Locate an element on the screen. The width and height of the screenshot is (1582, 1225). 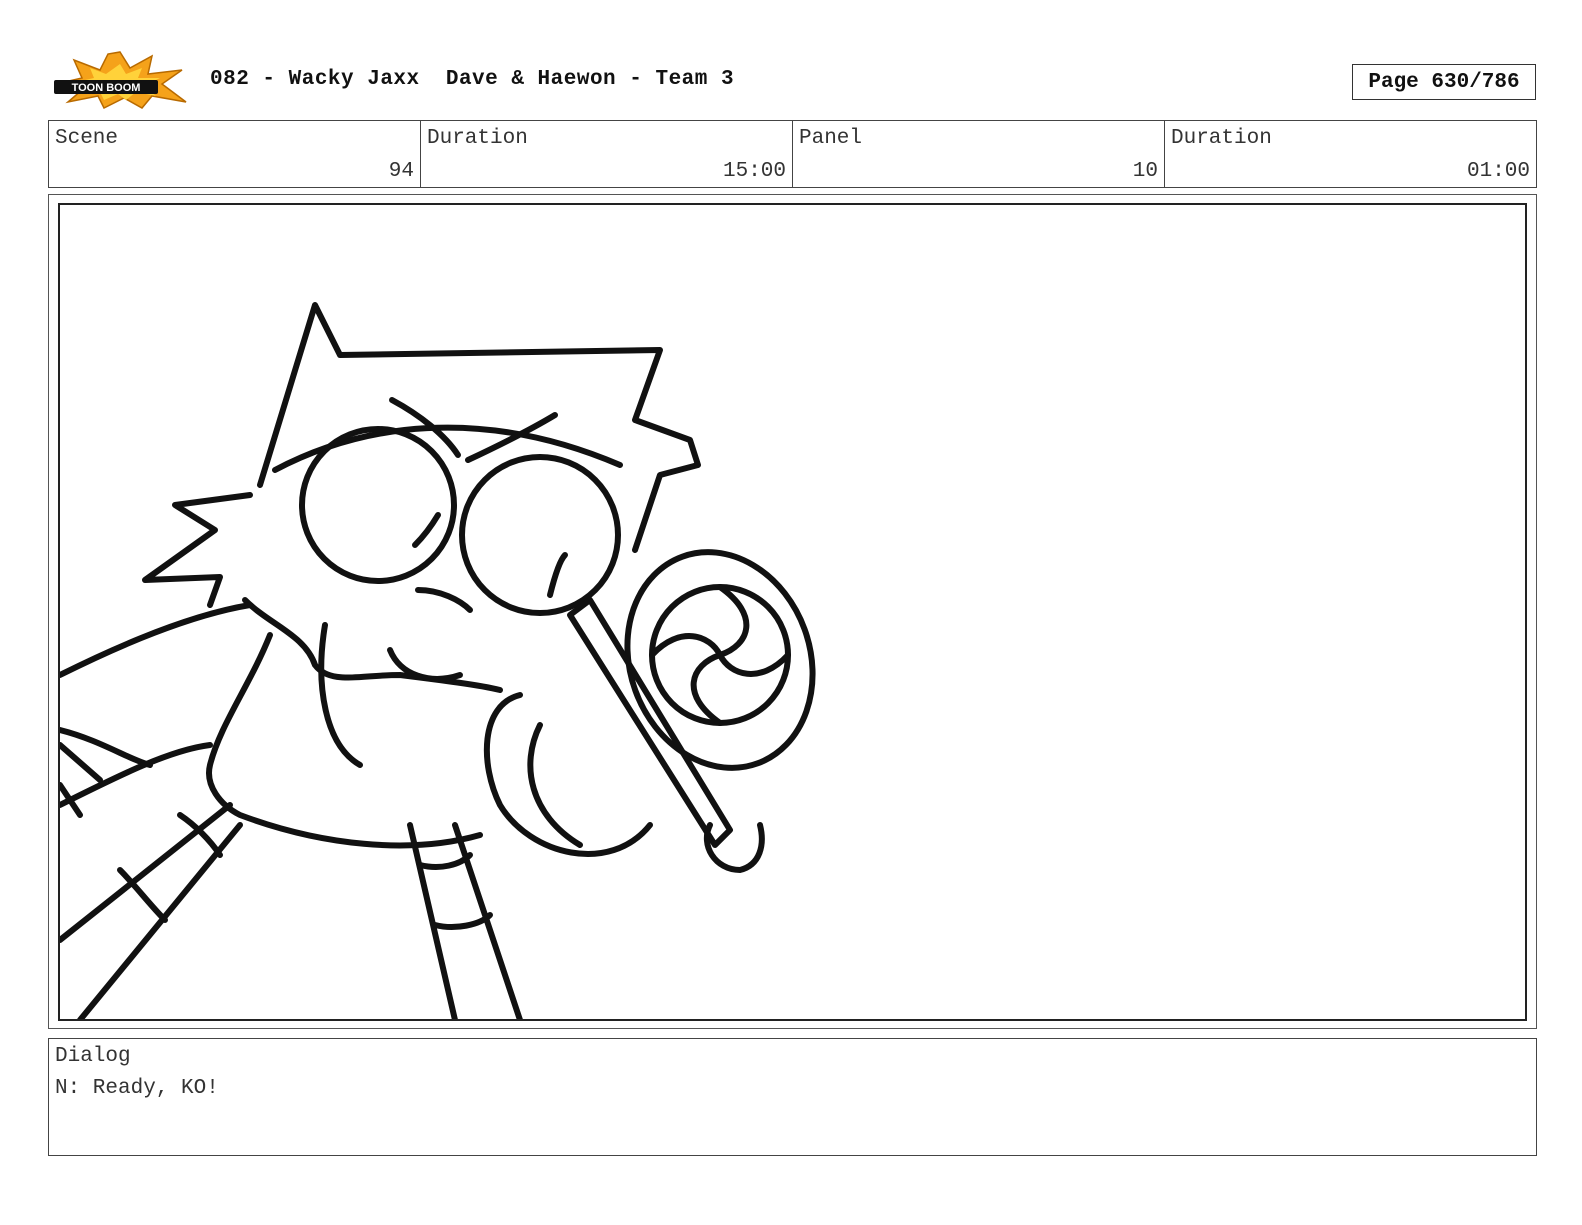
dialog-text: N: Ready, KO! is located at coordinates (137, 1088).